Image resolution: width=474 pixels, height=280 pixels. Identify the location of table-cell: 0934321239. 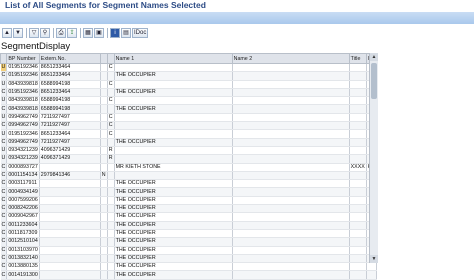
(23, 159).